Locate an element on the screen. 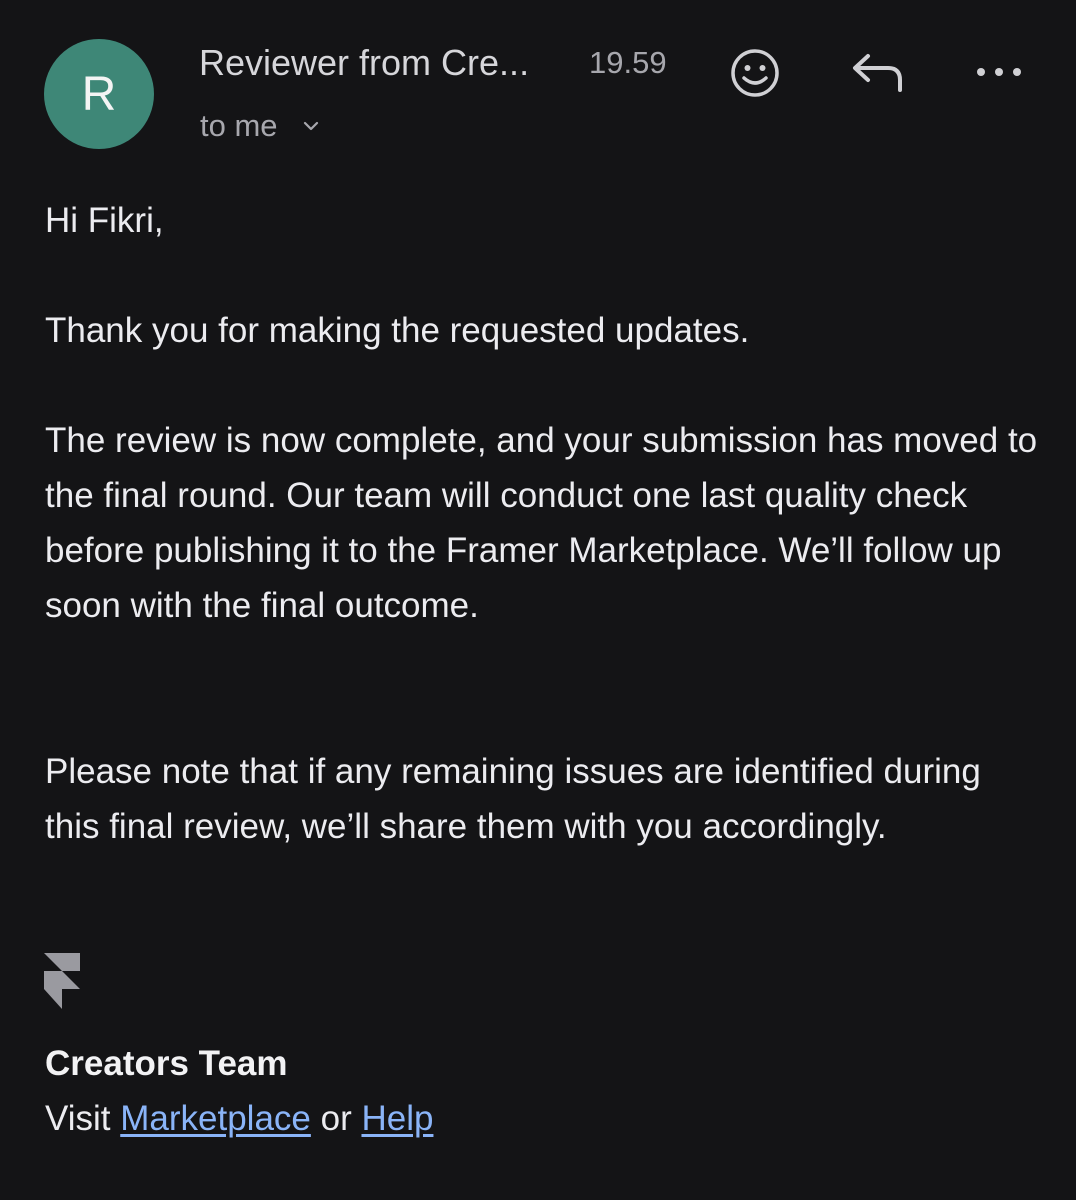 The height and width of the screenshot is (1200, 1076). more-dots-icon is located at coordinates (999, 72).